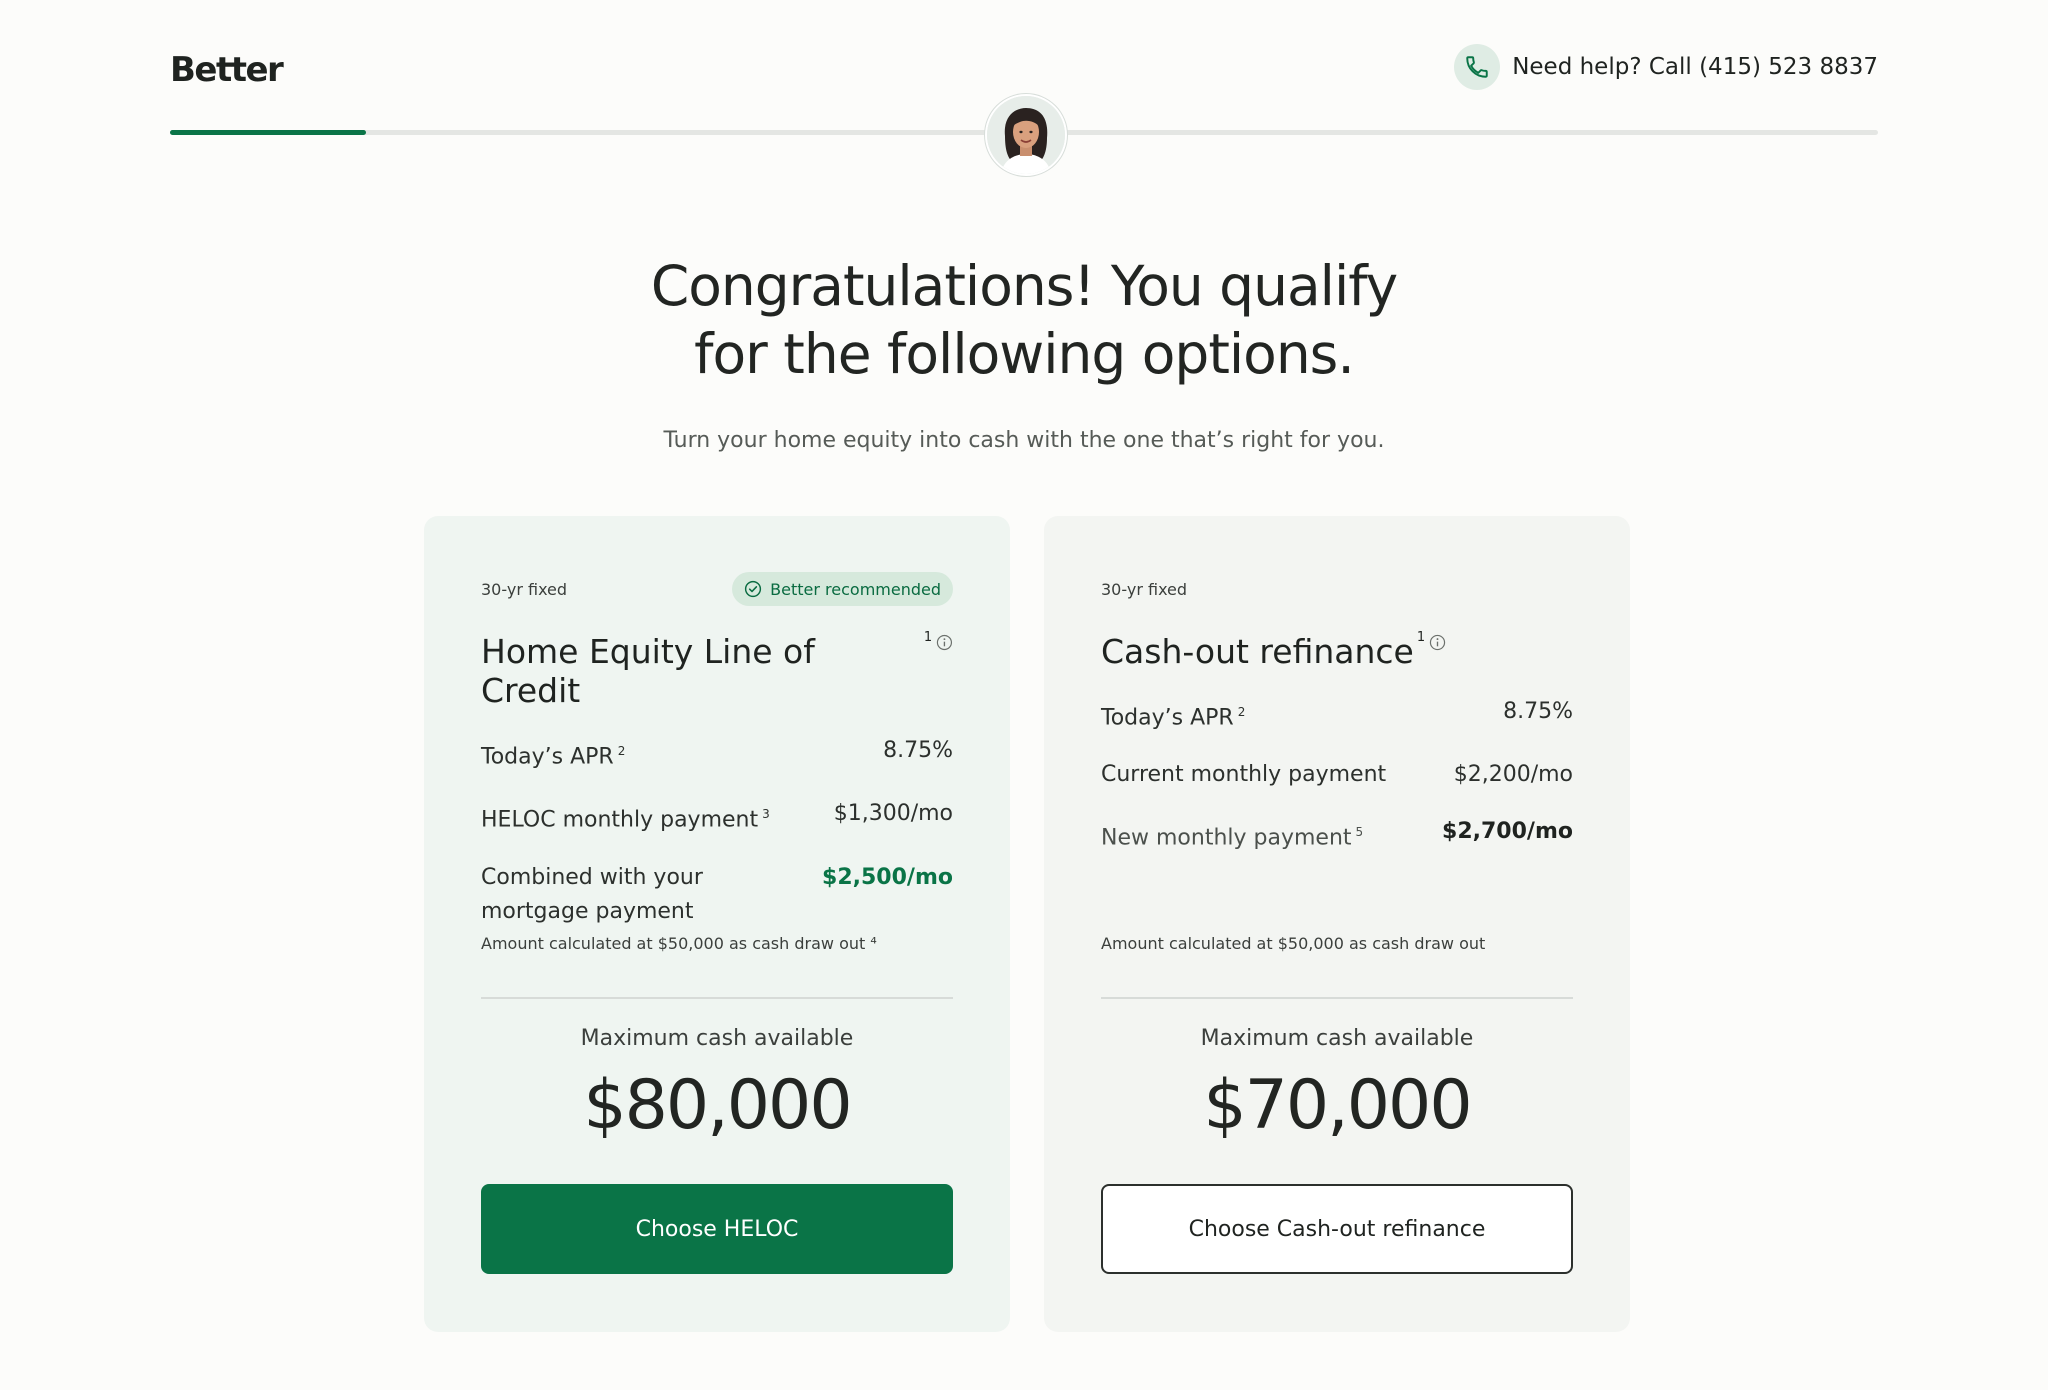 The width and height of the screenshot is (2048, 1390). I want to click on card-title-text: Cash-out refinance, so click(1257, 651).